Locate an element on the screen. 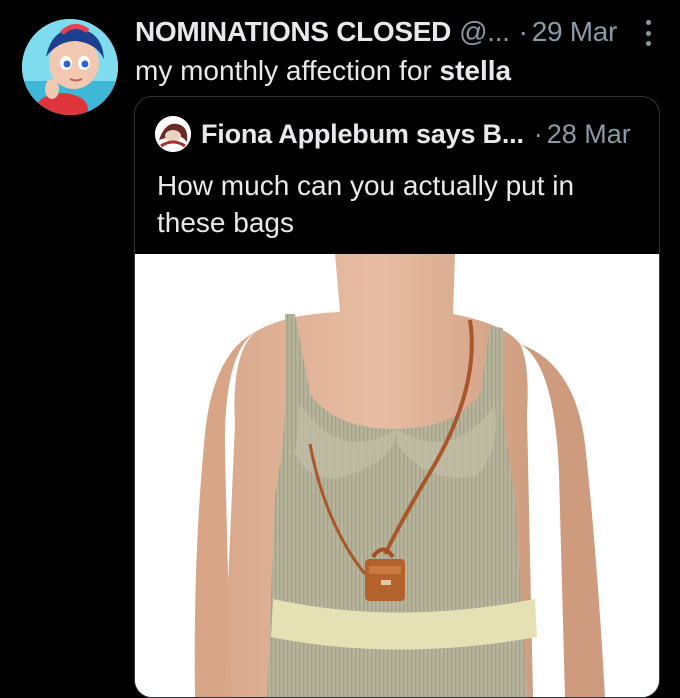 This screenshot has height=698, width=680. tweet-text: my monthly affection for stella is located at coordinates (323, 71).